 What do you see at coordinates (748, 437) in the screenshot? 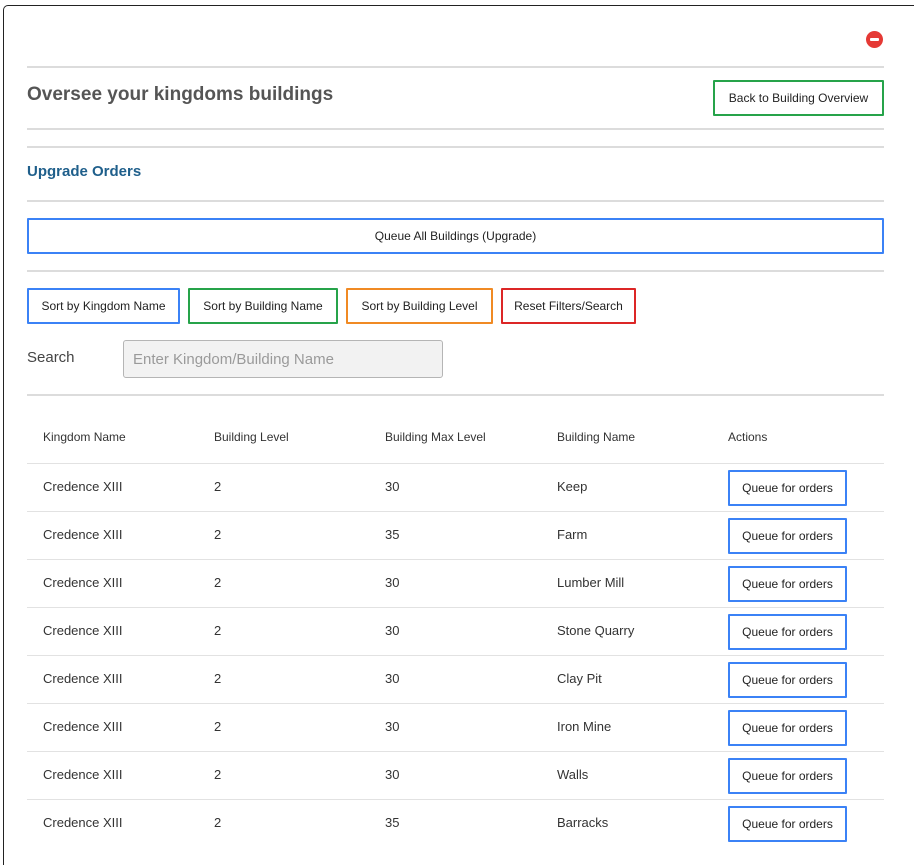
I see `column-header-actions: Actions` at bounding box center [748, 437].